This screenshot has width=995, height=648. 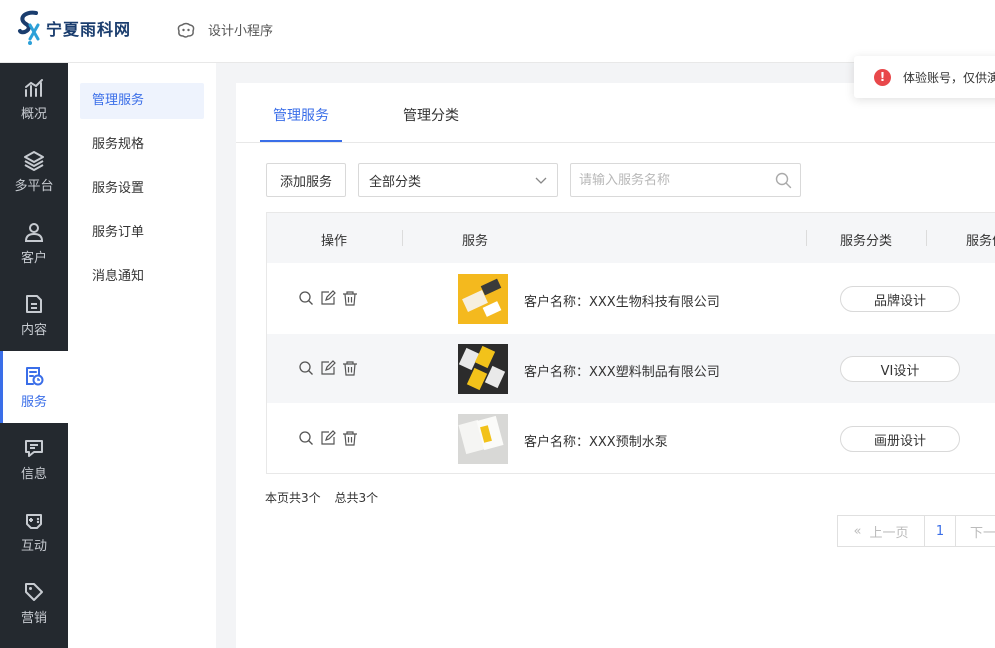 What do you see at coordinates (186, 30) in the screenshot?
I see `mini-program-icon` at bounding box center [186, 30].